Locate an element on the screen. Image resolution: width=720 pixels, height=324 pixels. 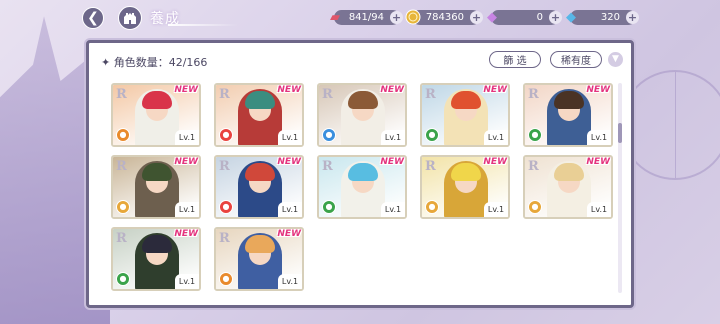
add-gem-free-button: + is located at coordinates (632, 17).